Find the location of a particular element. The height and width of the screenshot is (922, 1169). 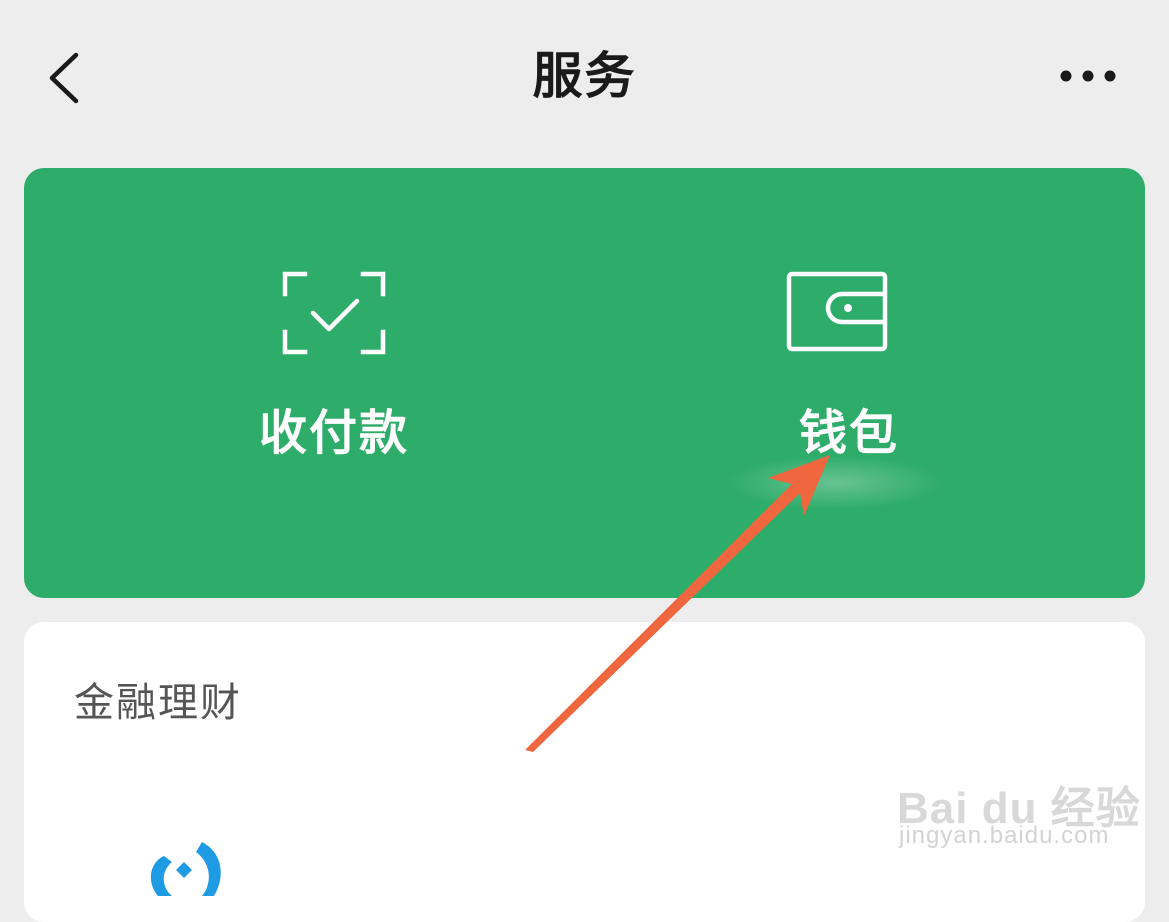

scan-check-icon is located at coordinates (334, 313).